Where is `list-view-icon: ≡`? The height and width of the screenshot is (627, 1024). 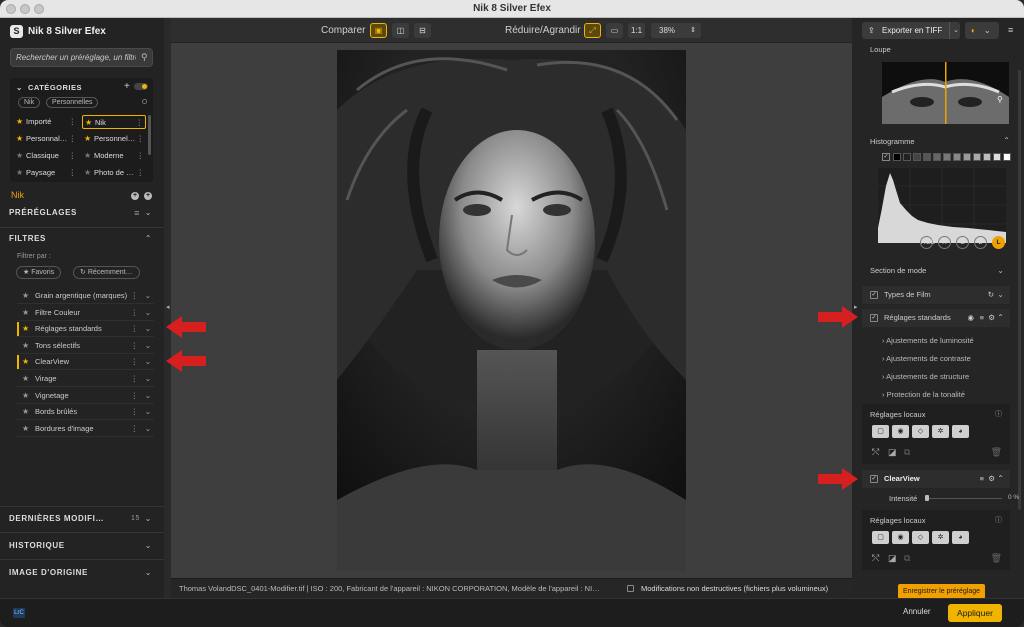 list-view-icon: ≡ is located at coordinates (137, 213).